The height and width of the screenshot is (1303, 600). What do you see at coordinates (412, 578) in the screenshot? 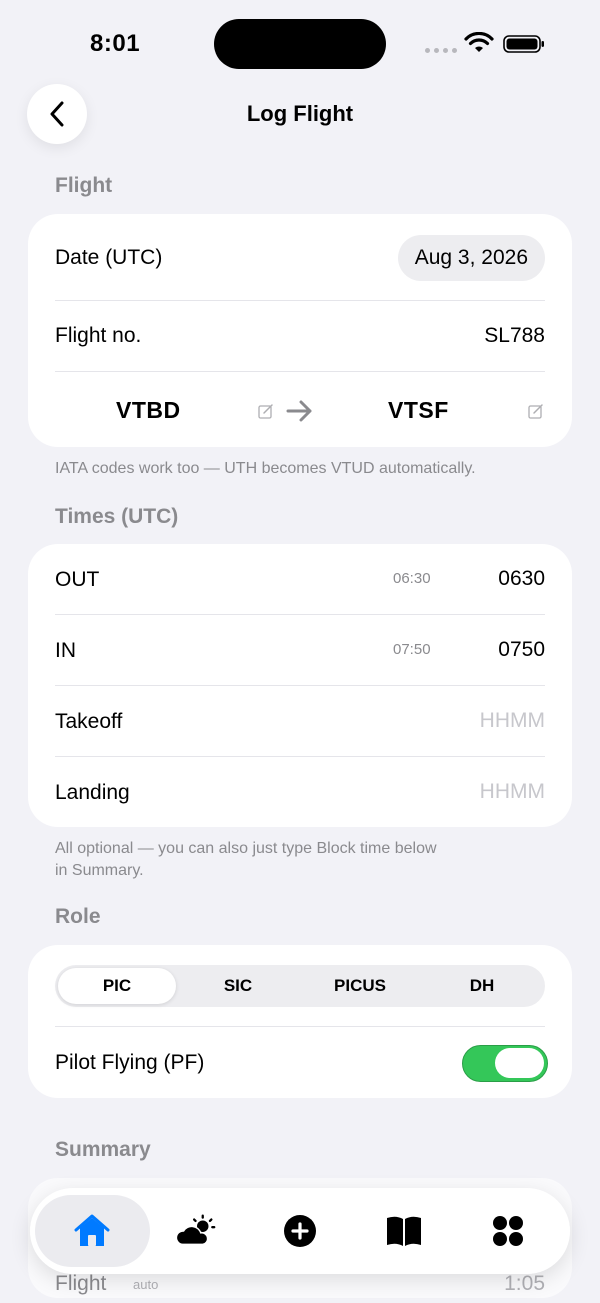
I see `out-time-hint: 06:30` at bounding box center [412, 578].